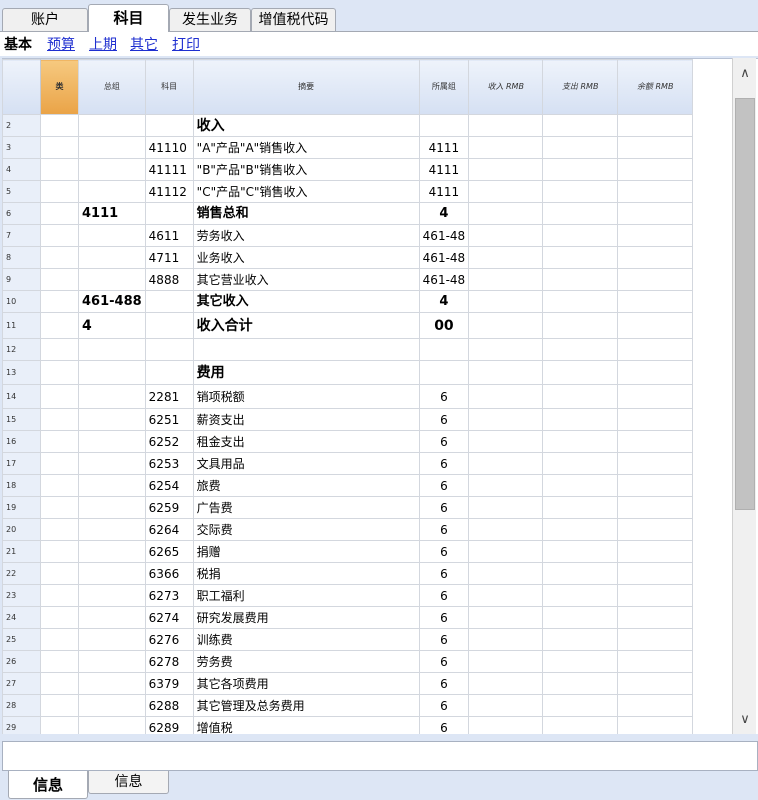 The height and width of the screenshot is (800, 758). I want to click on account-cell: 6259, so click(169, 507).